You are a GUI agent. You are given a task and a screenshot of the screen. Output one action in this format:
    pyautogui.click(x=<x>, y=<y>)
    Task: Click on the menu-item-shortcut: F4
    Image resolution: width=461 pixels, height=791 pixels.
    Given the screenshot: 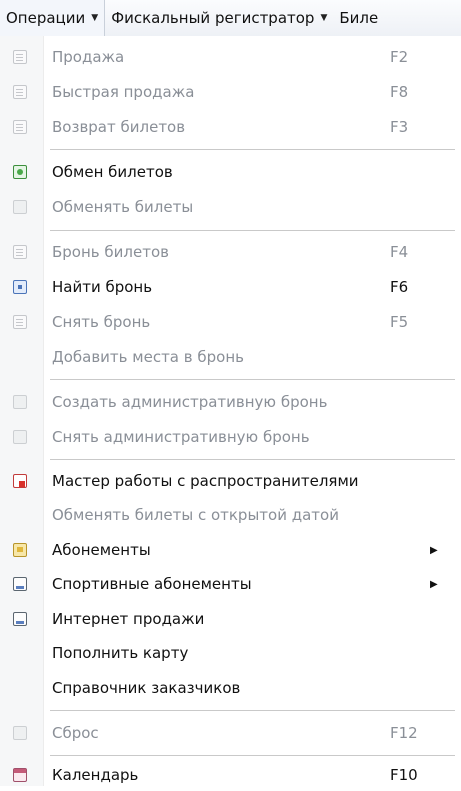 What is the action you would take?
    pyautogui.click(x=399, y=252)
    